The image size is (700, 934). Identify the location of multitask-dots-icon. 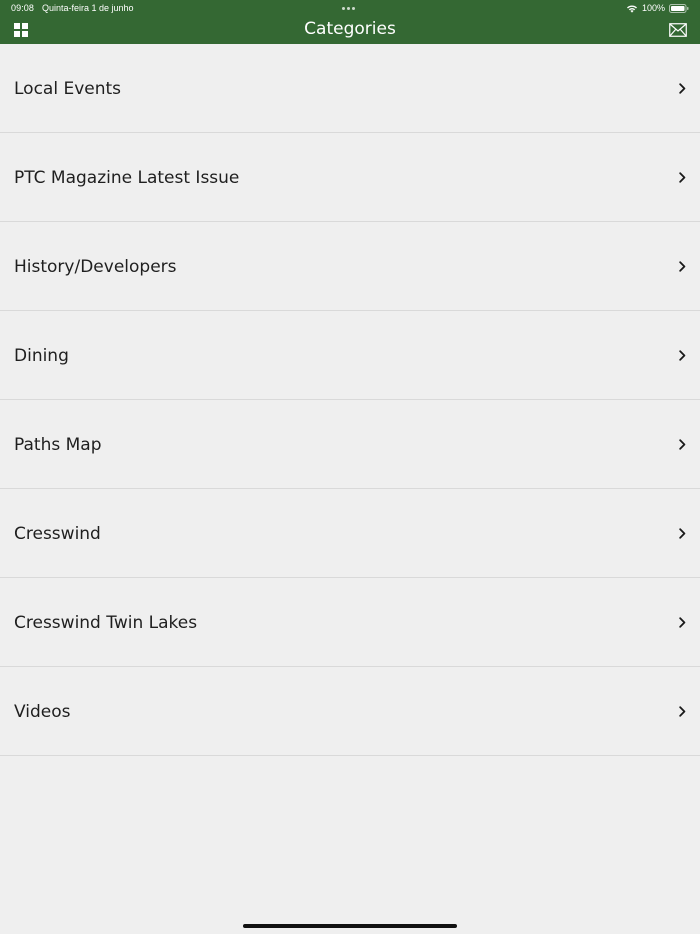
(348, 8).